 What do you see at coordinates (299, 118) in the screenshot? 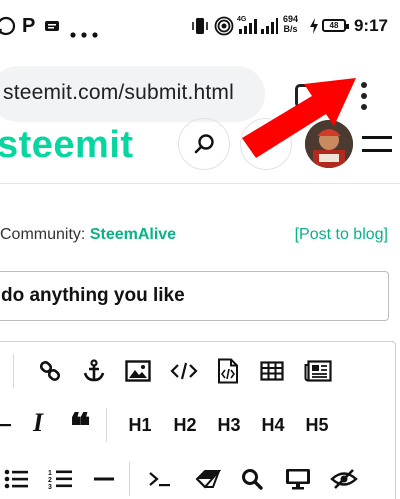
I see `red-arrow-annotation` at bounding box center [299, 118].